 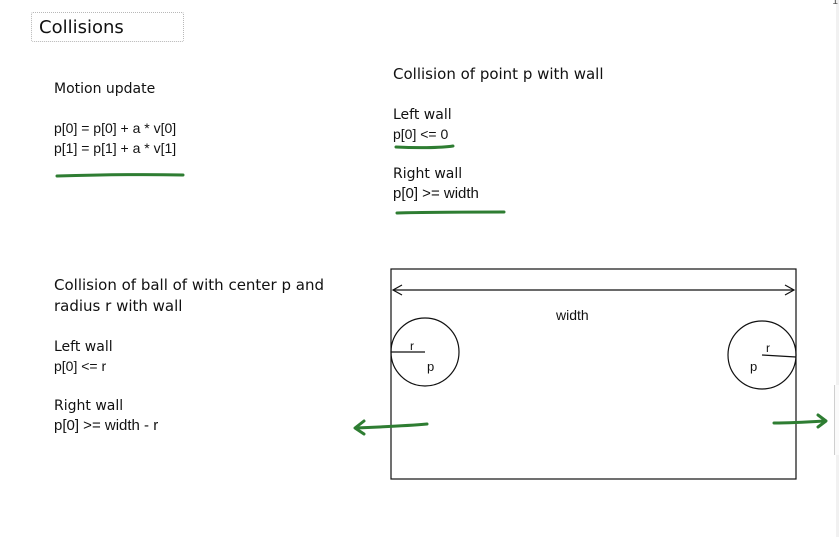 What do you see at coordinates (835, 3) in the screenshot?
I see `corner-mark: 1` at bounding box center [835, 3].